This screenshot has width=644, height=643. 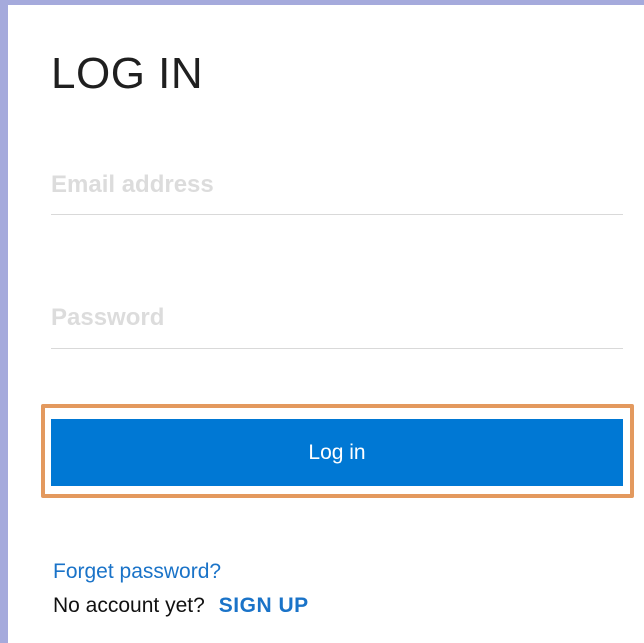 I want to click on password-field-container, so click(x=337, y=323).